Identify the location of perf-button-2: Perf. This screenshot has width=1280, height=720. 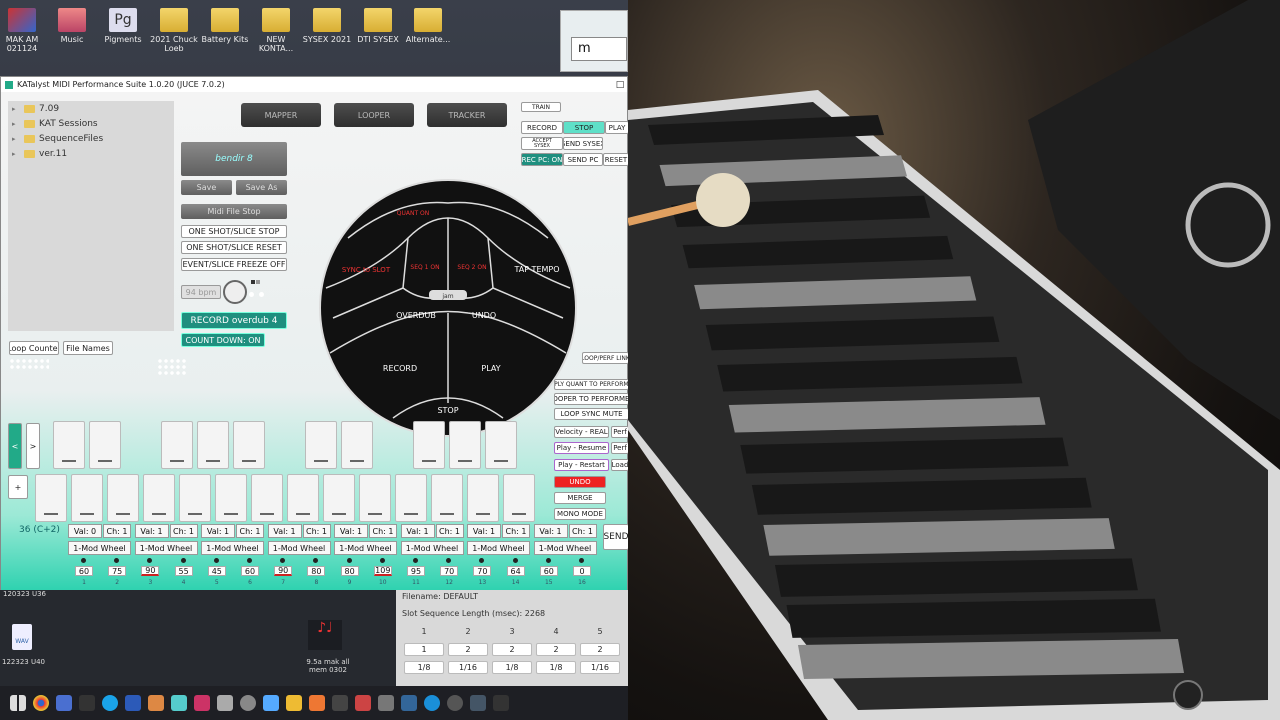
(620, 448).